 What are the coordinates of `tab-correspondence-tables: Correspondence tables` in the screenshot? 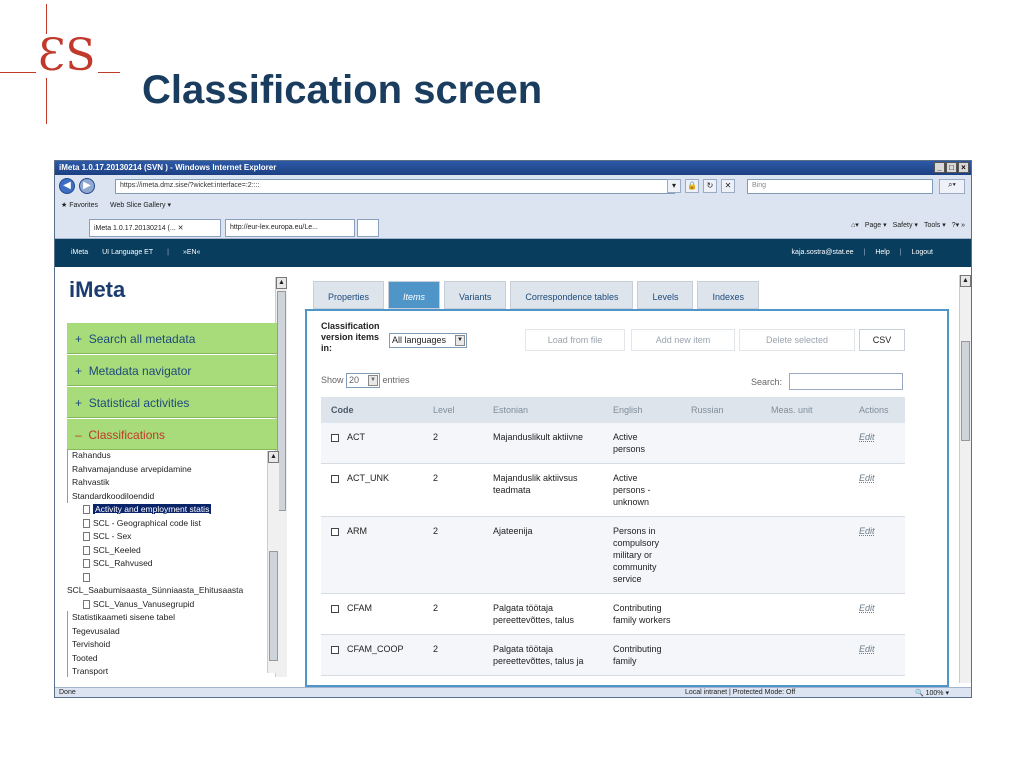 It's located at (572, 295).